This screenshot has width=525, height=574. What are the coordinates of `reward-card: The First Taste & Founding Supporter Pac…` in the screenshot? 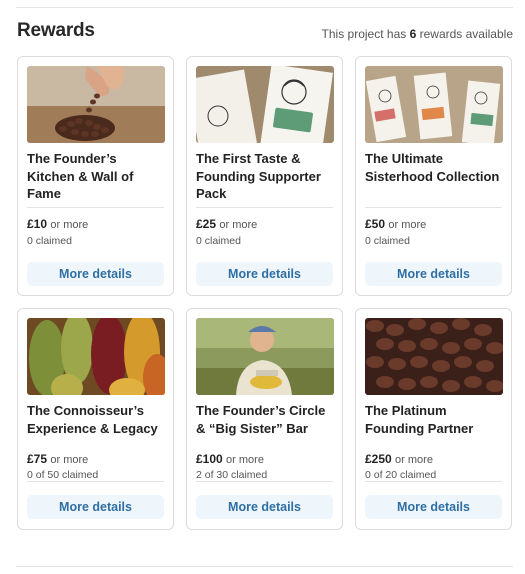 It's located at (264, 176).